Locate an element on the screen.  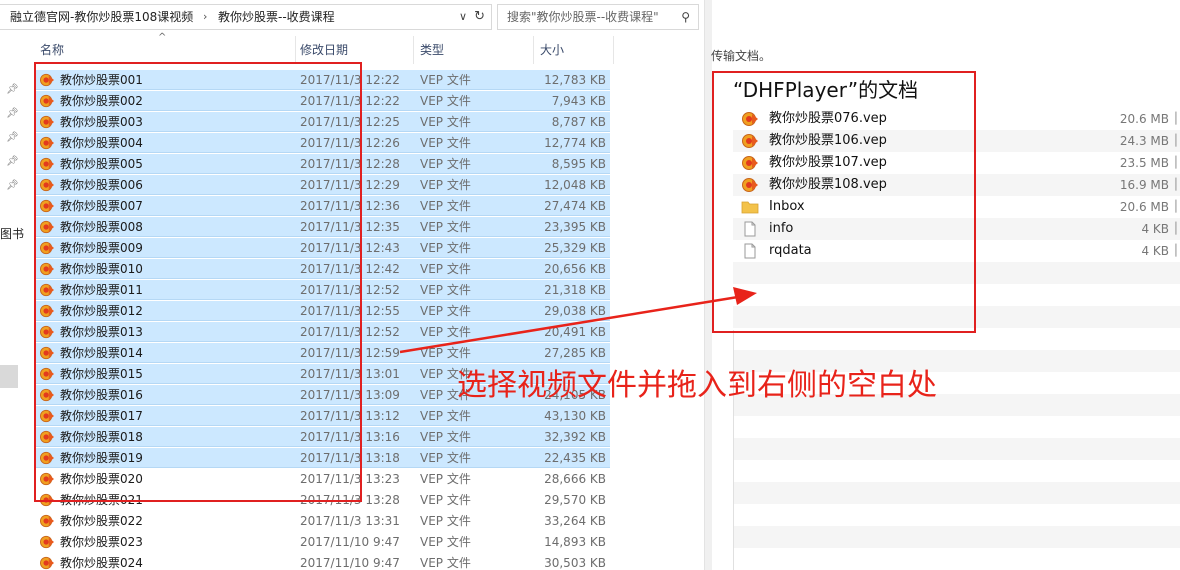
player-file-size: 24.3 MB is located at coordinates (1144, 141).